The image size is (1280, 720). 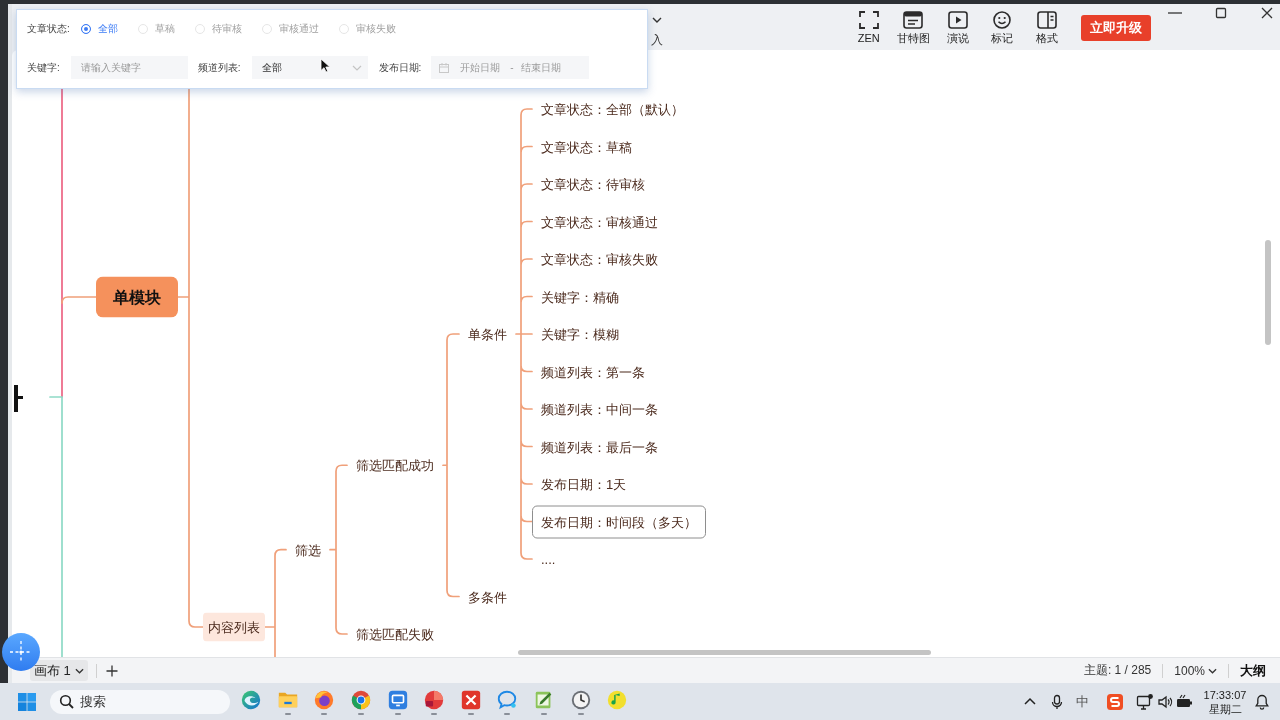 What do you see at coordinates (599, 409) in the screenshot?
I see `mind-map-topic: 频道列表：中间一条` at bounding box center [599, 409].